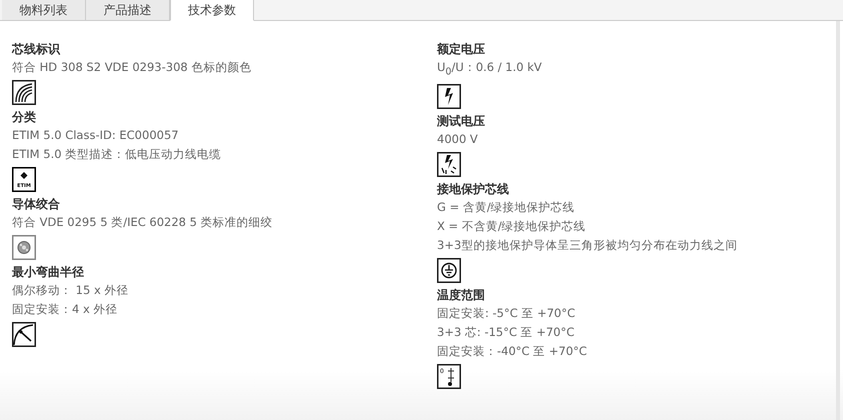 This screenshot has width=843, height=420. What do you see at coordinates (71, 290) in the screenshot?
I see `spec-text: 偶尔移动： 15 x 外径` at bounding box center [71, 290].